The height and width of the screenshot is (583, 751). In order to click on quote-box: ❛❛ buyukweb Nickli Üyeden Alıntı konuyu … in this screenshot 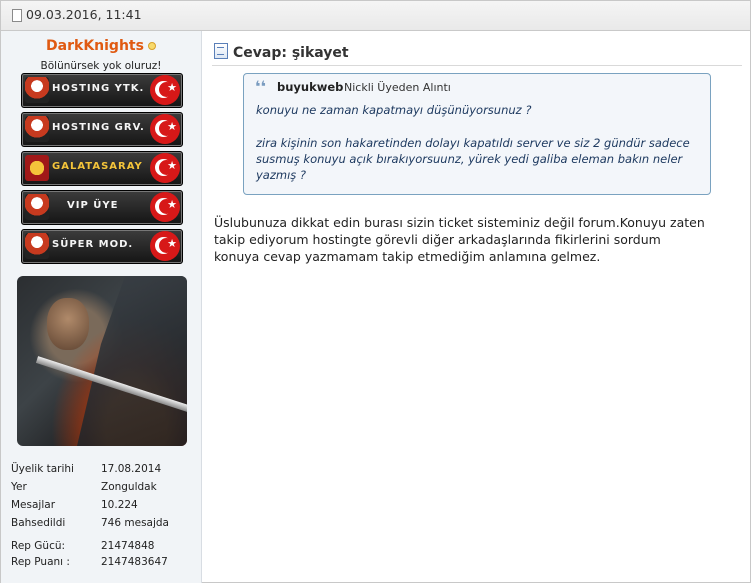, I will do `click(477, 134)`.